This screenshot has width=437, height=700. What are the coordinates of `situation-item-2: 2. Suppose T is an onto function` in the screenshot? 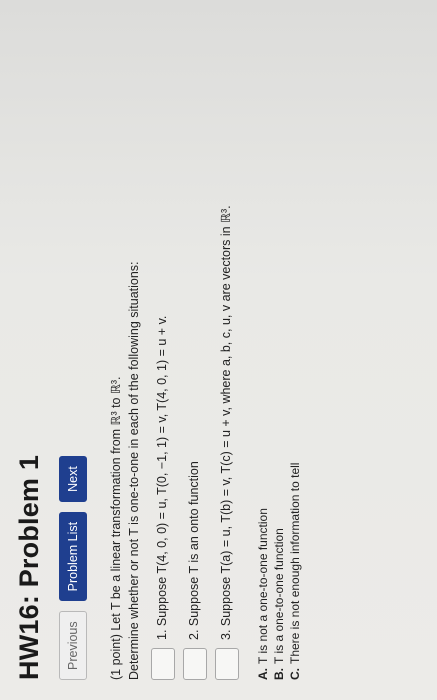 It's located at (195, 350).